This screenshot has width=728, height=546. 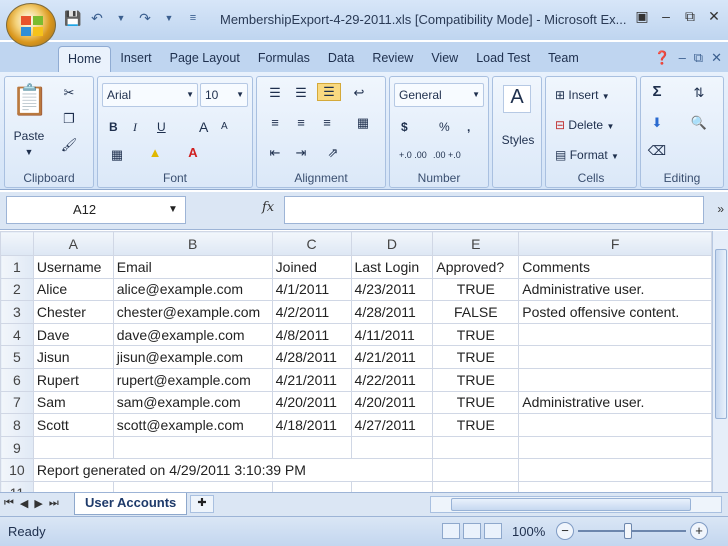 What do you see at coordinates (699, 123) in the screenshot?
I see `find-select-icon: 🔍` at bounding box center [699, 123].